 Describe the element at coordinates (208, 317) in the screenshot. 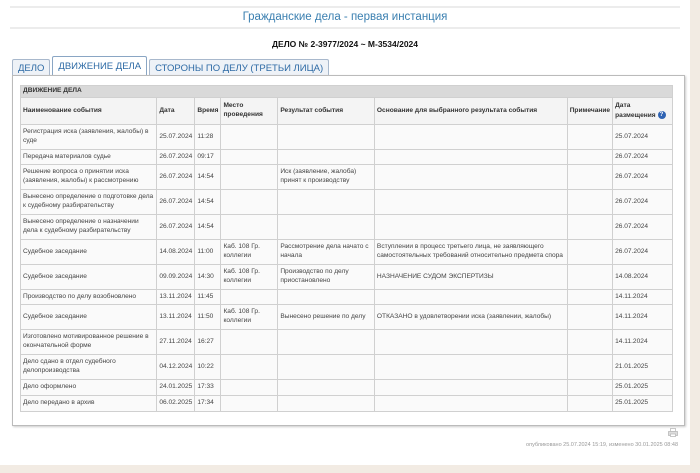

I see `cell-time: 11:50` at that location.